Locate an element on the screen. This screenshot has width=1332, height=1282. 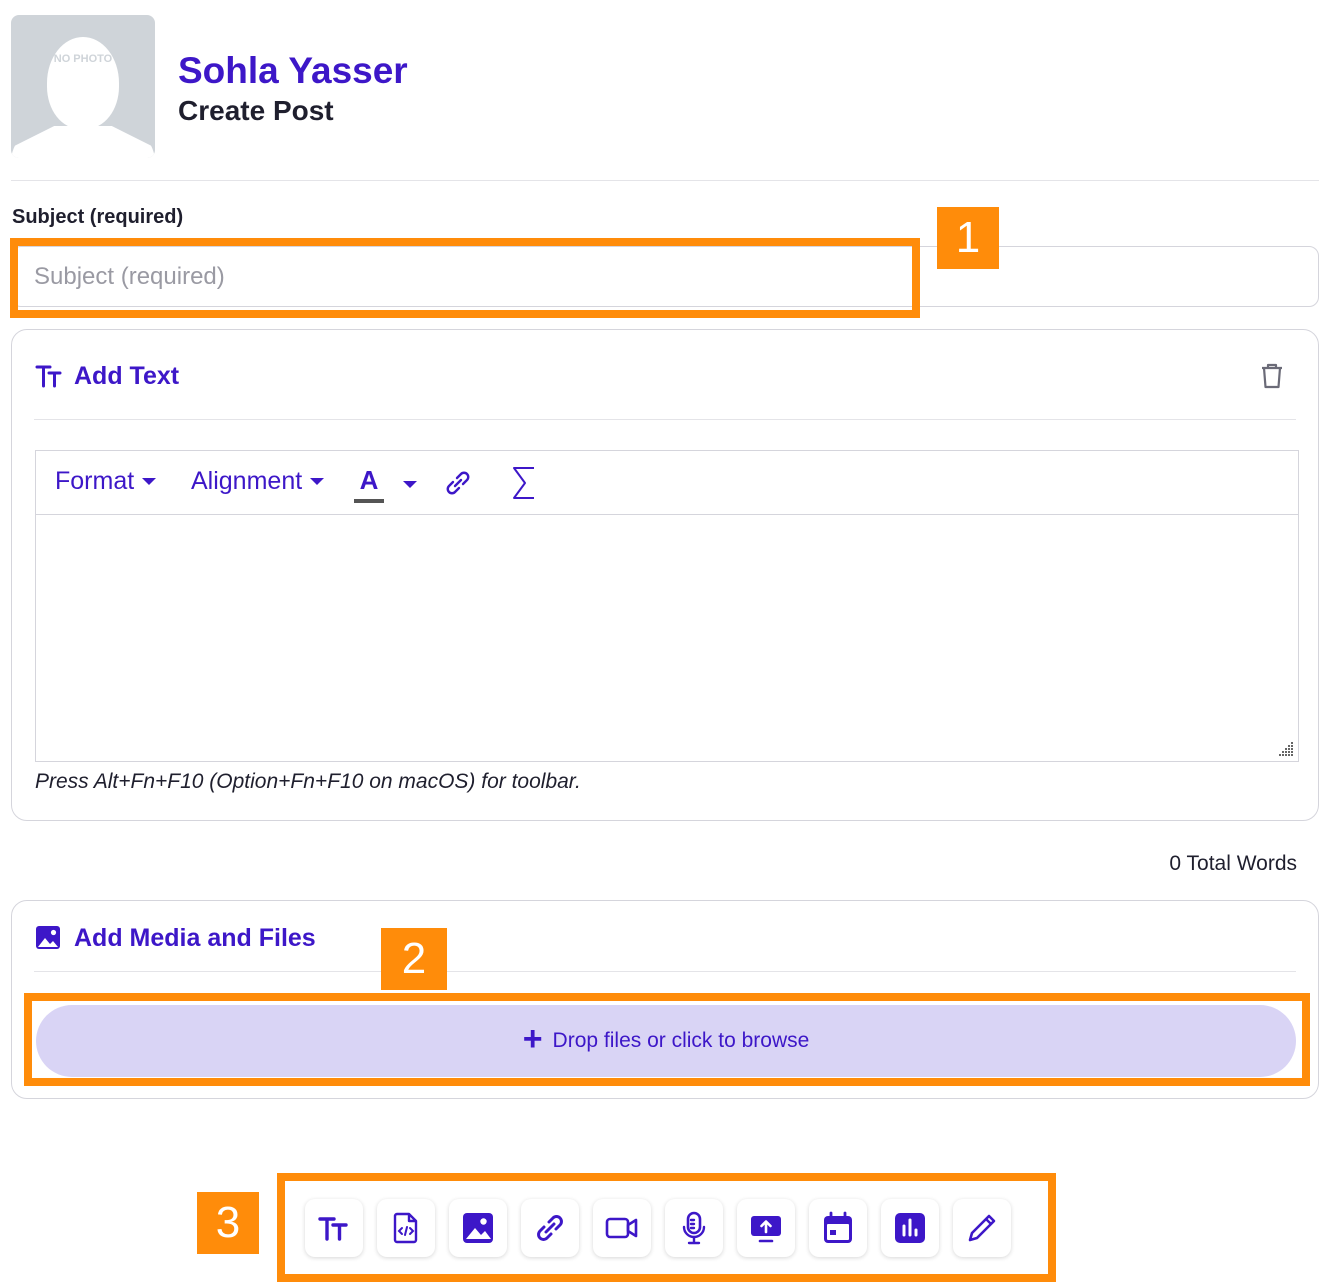
editor-toolbar: Format Alignment A is located at coordinates (667, 483).